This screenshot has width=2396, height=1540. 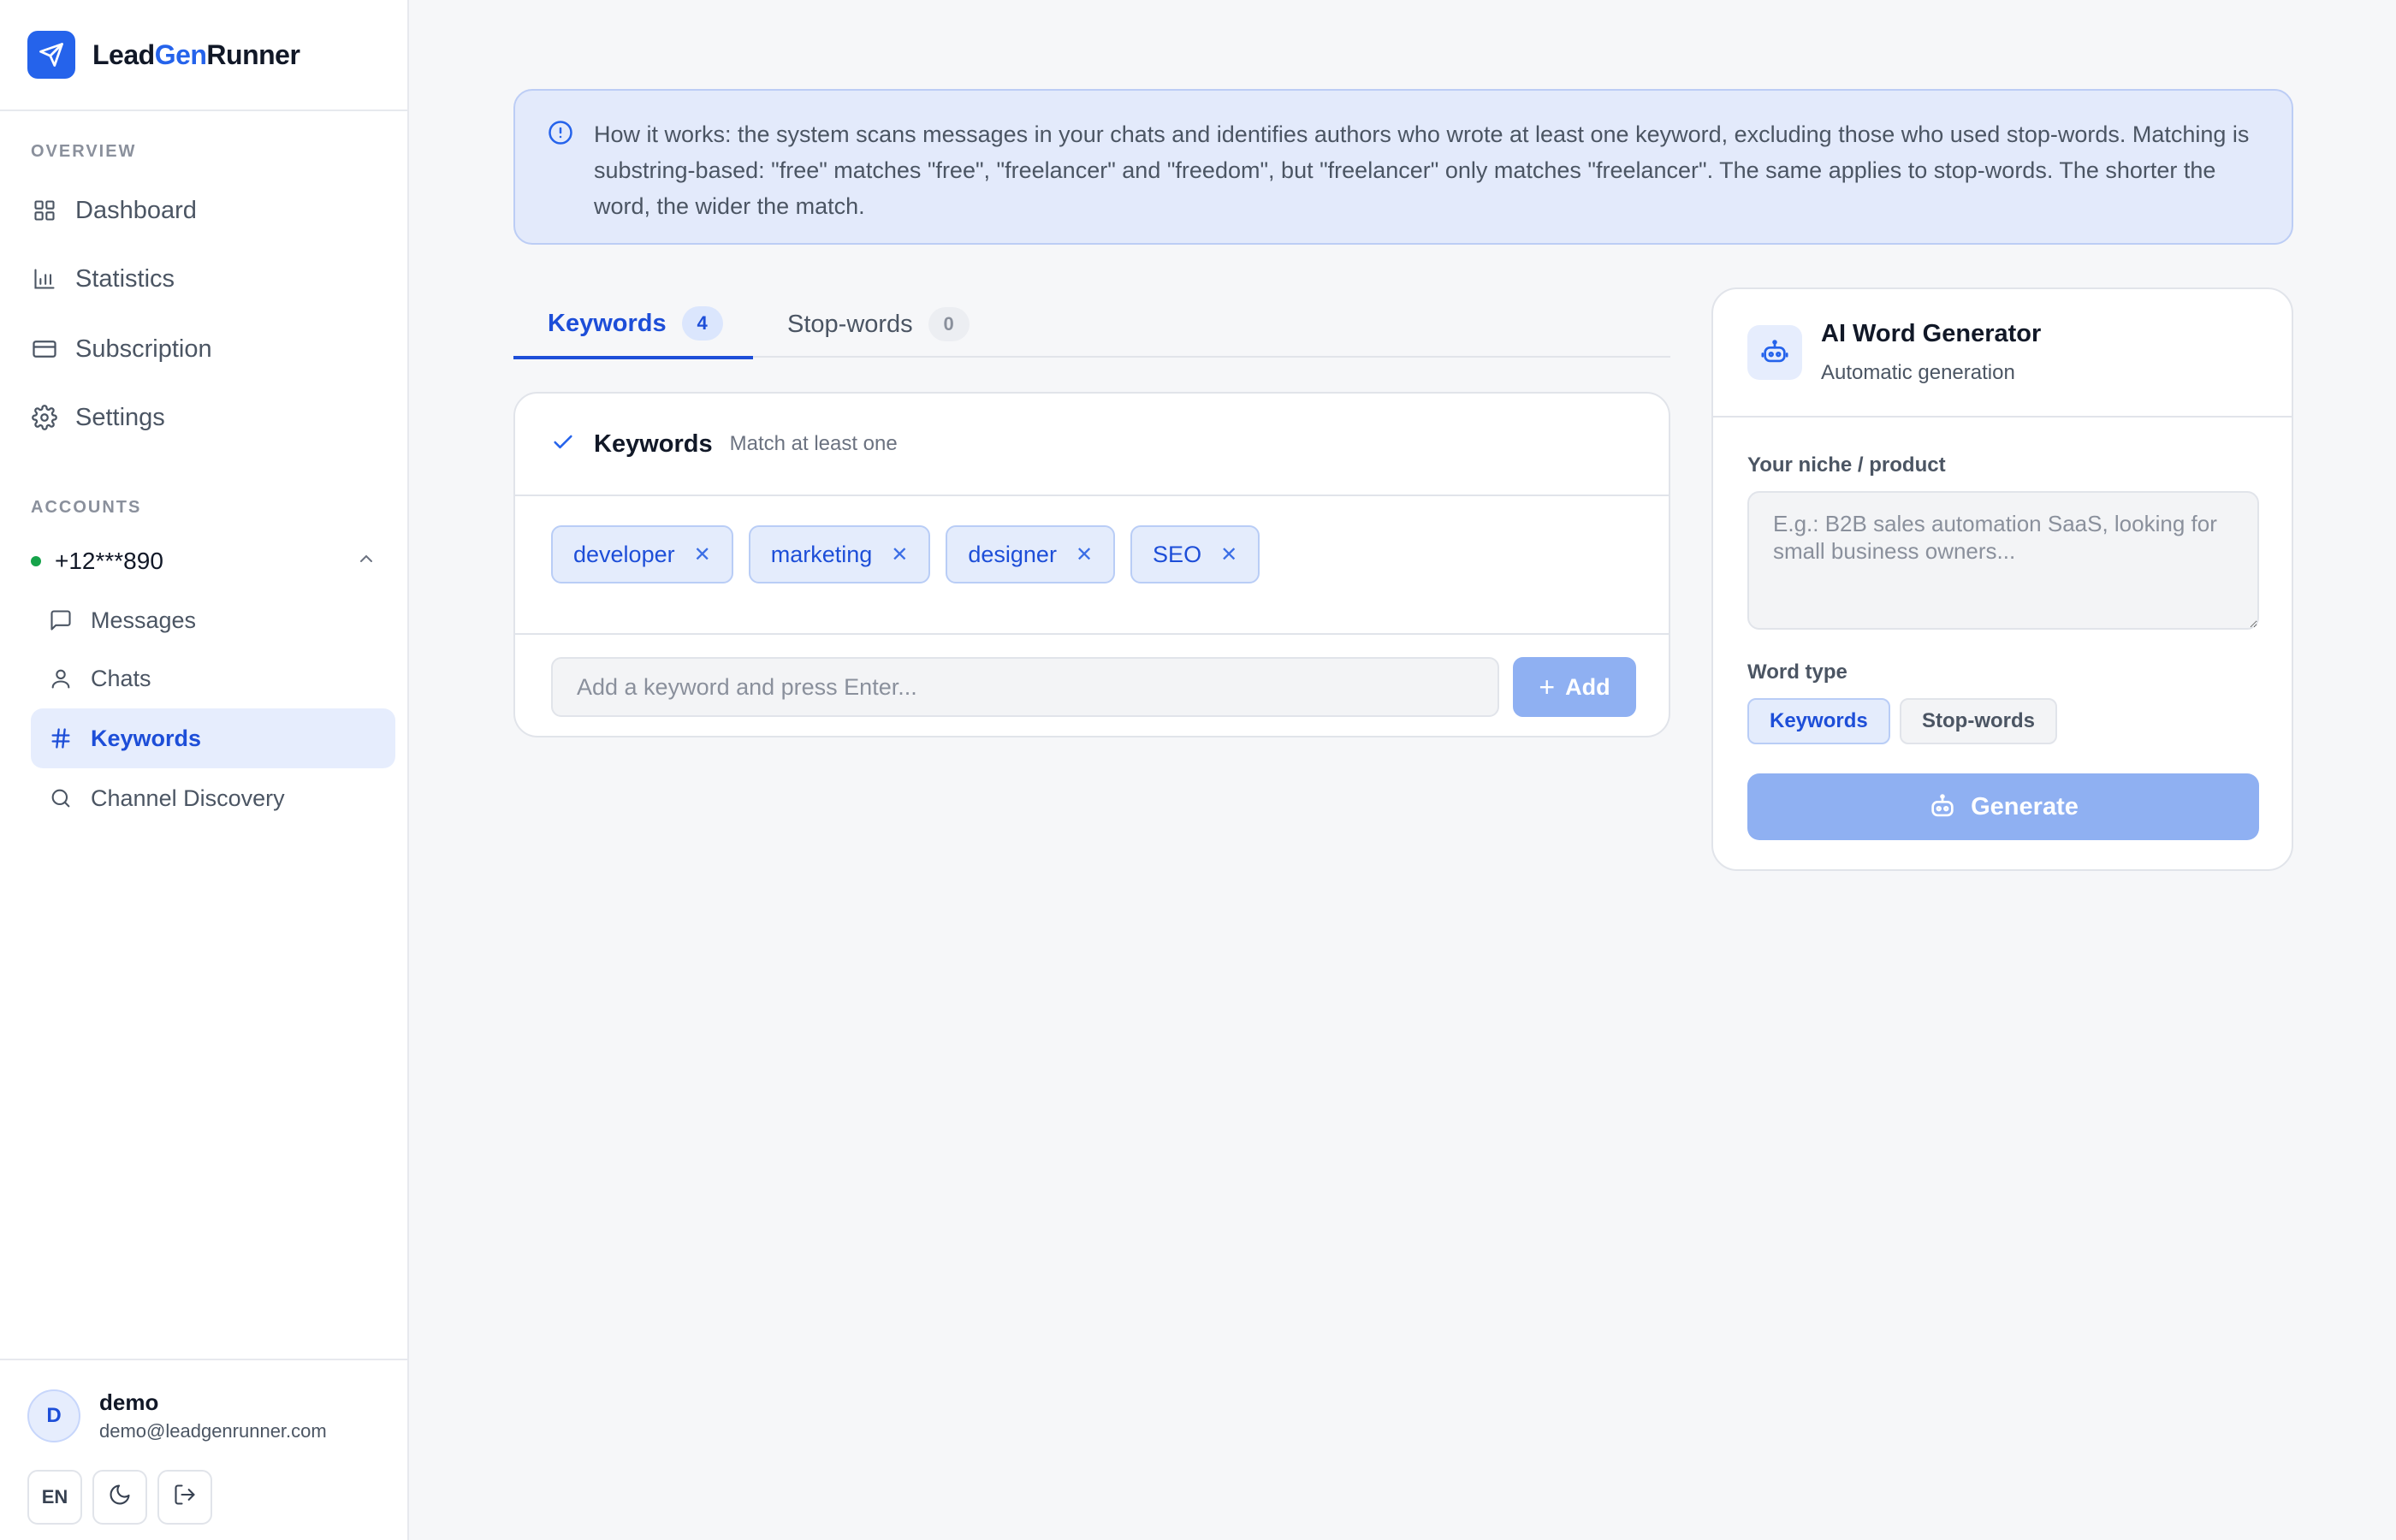 What do you see at coordinates (2003, 560) in the screenshot?
I see `niche-textarea` at bounding box center [2003, 560].